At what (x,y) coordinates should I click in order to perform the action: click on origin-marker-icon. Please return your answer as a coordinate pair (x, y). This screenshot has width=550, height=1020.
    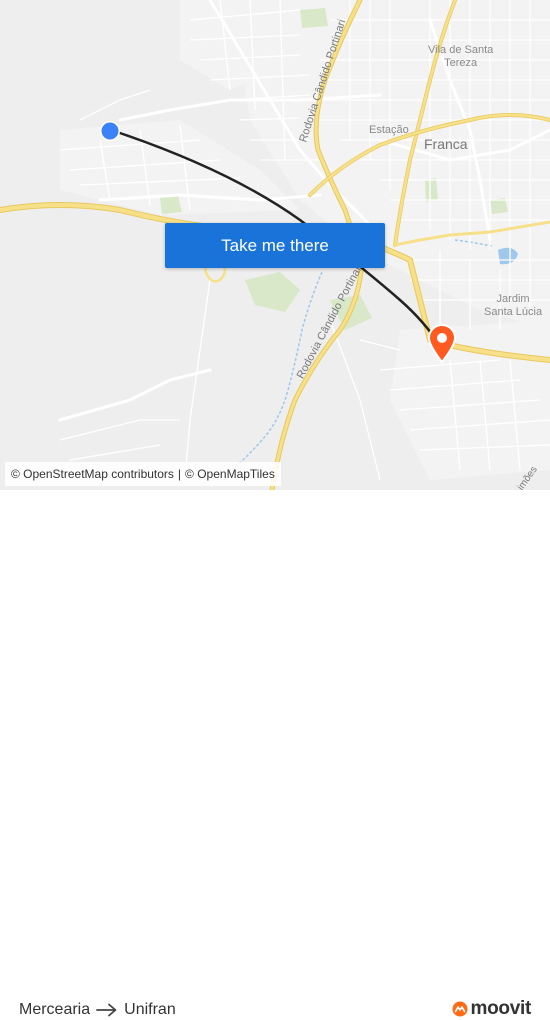
    Looking at the image, I should click on (110, 131).